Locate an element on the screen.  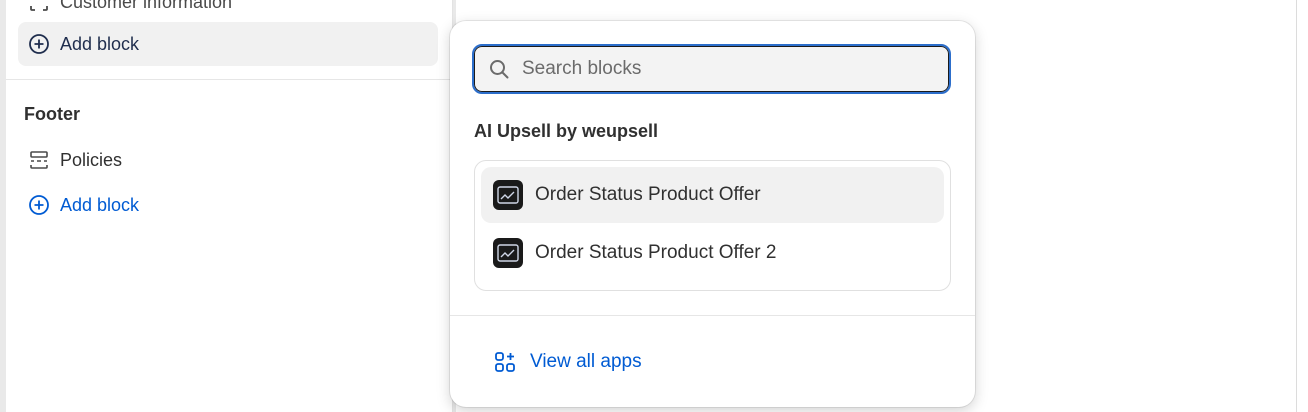
window-edge is located at coordinates (1302, 206).